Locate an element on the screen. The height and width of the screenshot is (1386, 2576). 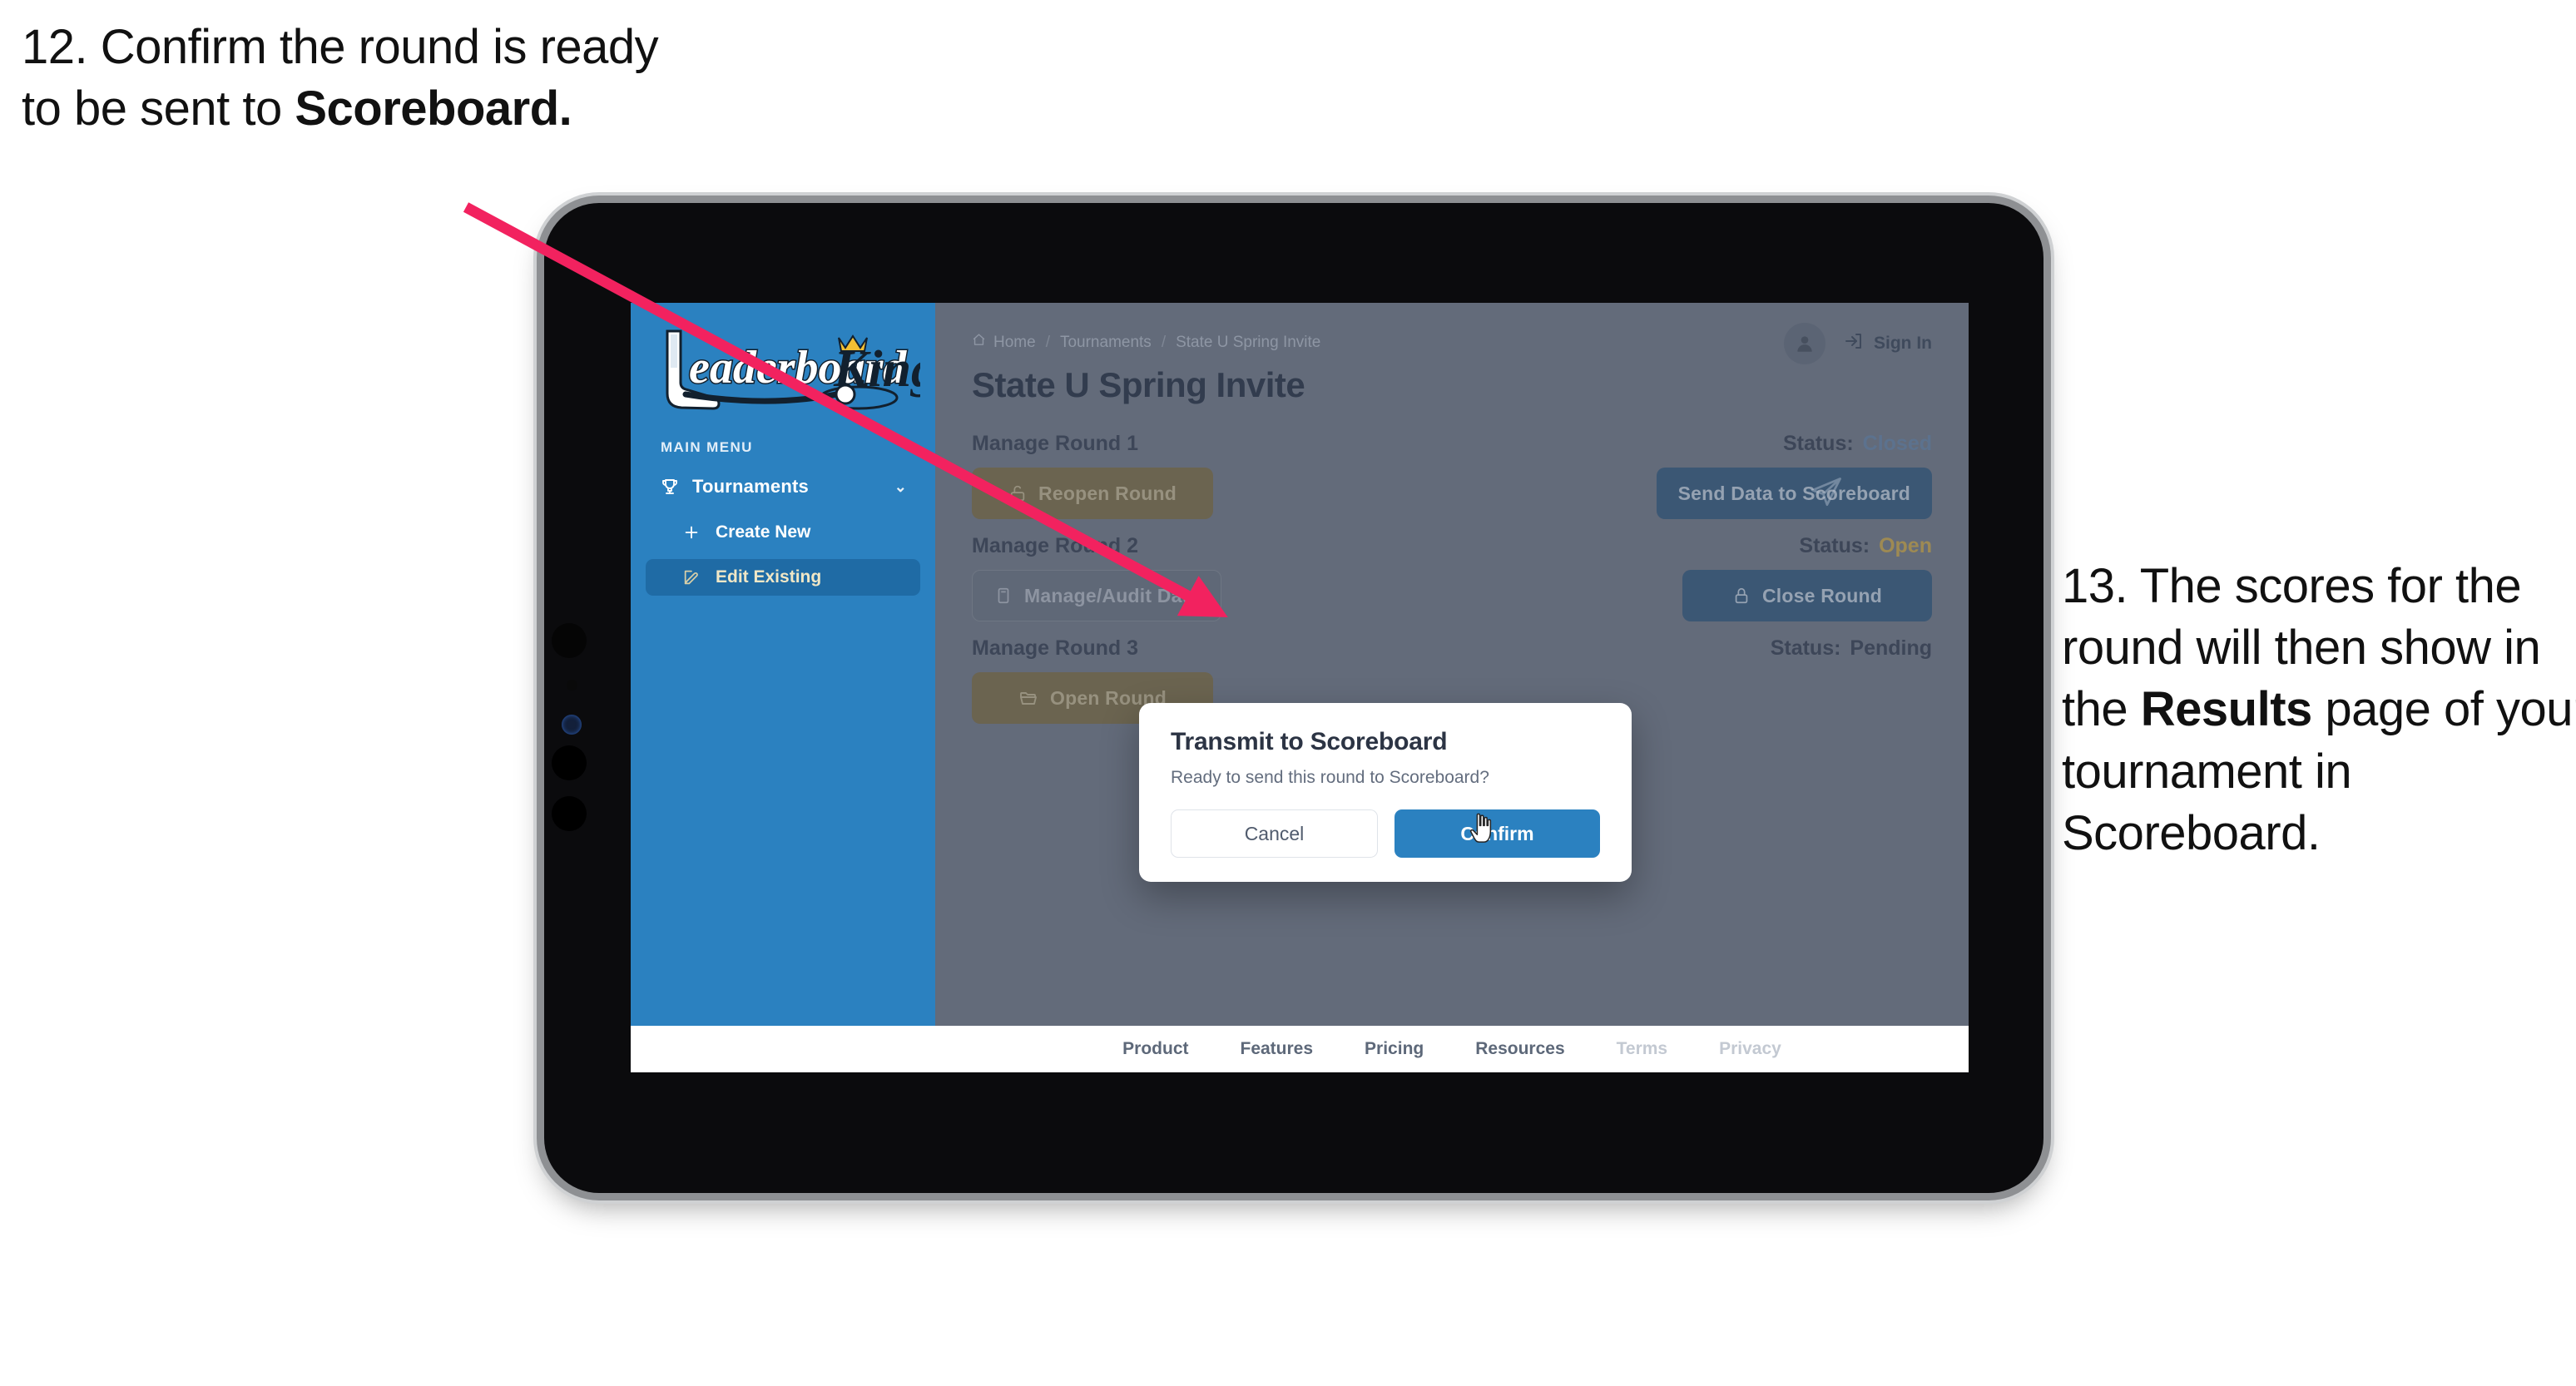
dialog-message: Ready to send this round to Scoreboard? is located at coordinates (1330, 777).